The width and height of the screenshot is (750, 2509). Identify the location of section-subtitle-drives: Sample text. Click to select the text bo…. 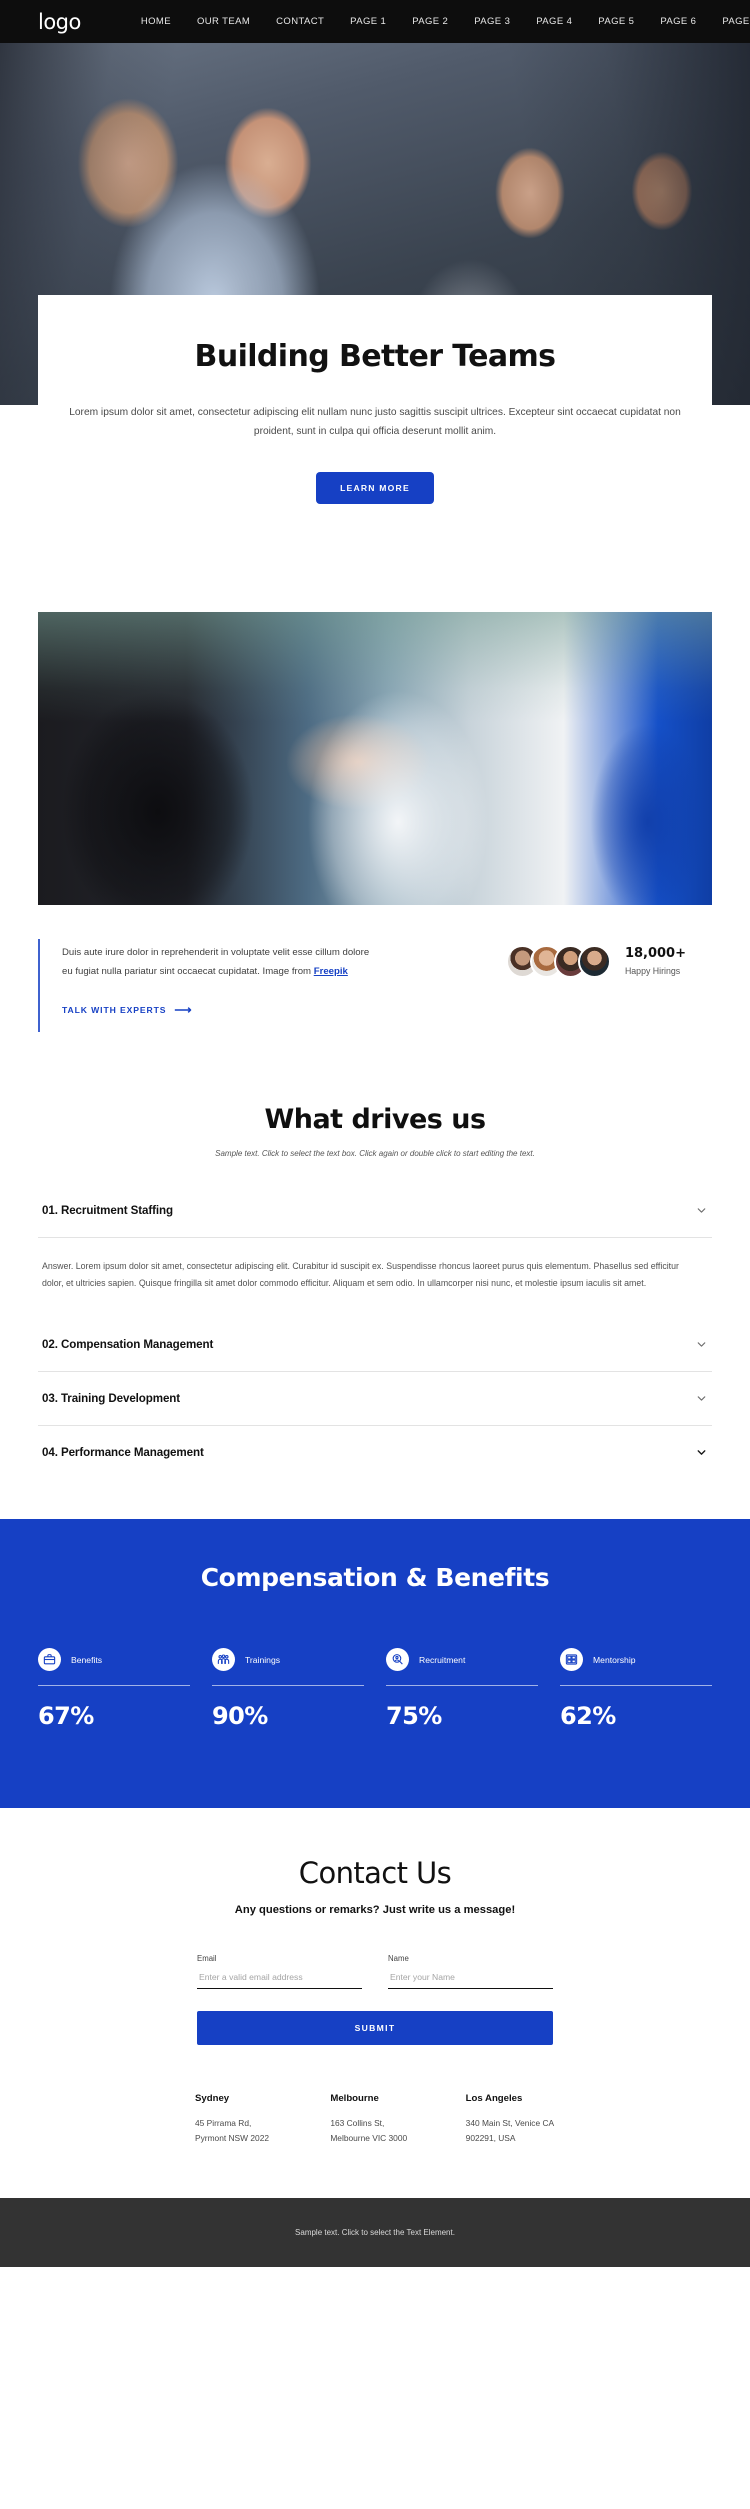
(375, 1154).